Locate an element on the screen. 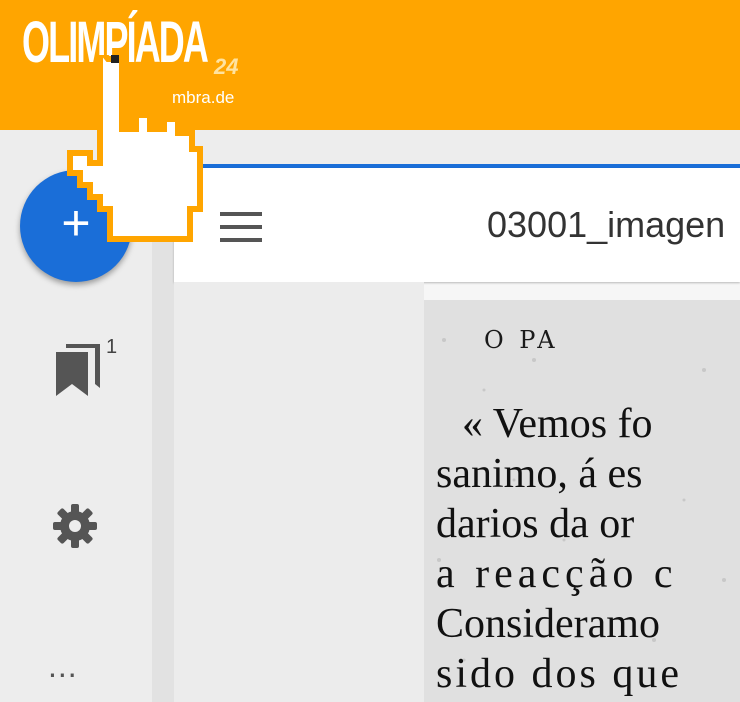 The width and height of the screenshot is (740, 702). document-line-5: Consideramo is located at coordinates (548, 624).